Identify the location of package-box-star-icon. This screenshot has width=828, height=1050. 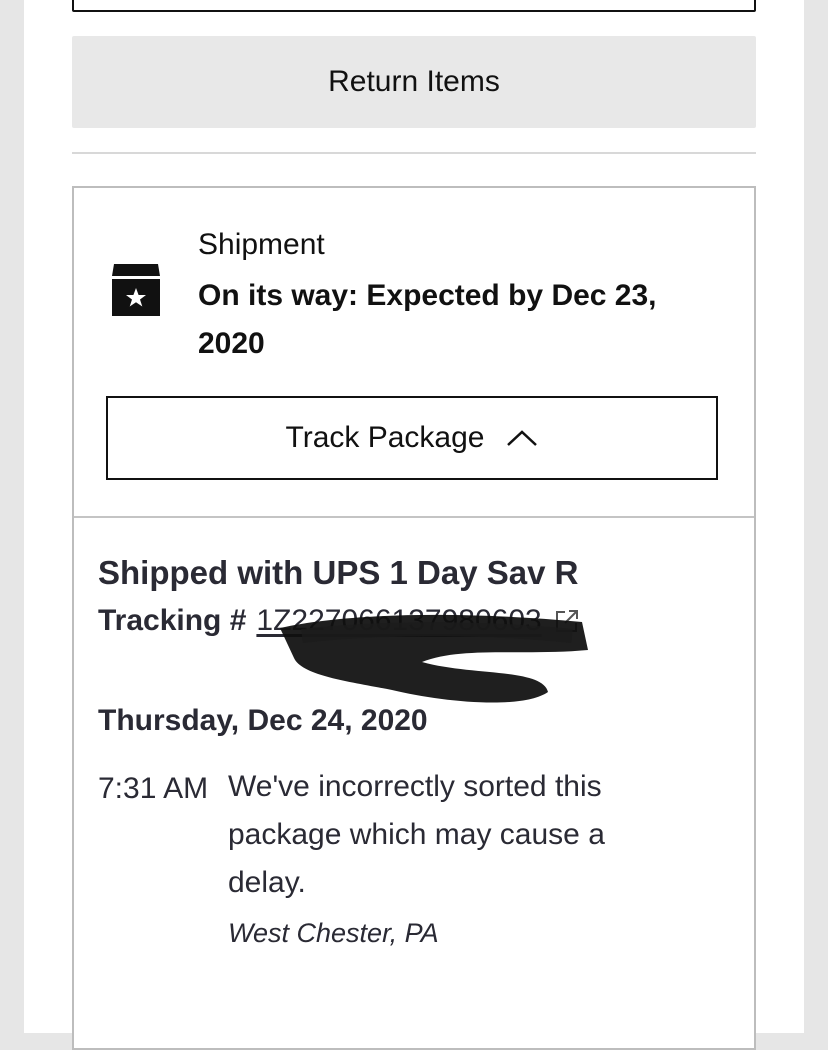
(136, 289).